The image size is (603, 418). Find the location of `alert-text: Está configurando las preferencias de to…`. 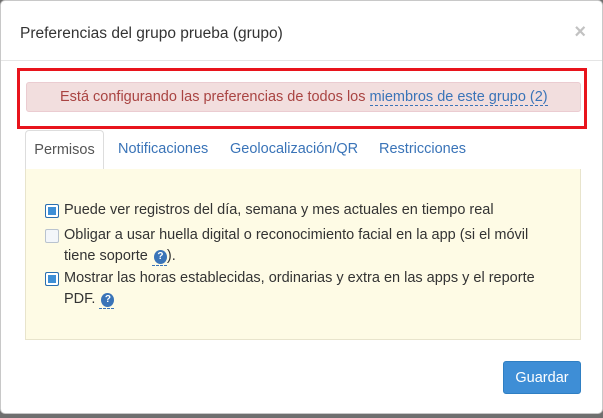

alert-text: Está configurando las preferencias de to… is located at coordinates (215, 97).